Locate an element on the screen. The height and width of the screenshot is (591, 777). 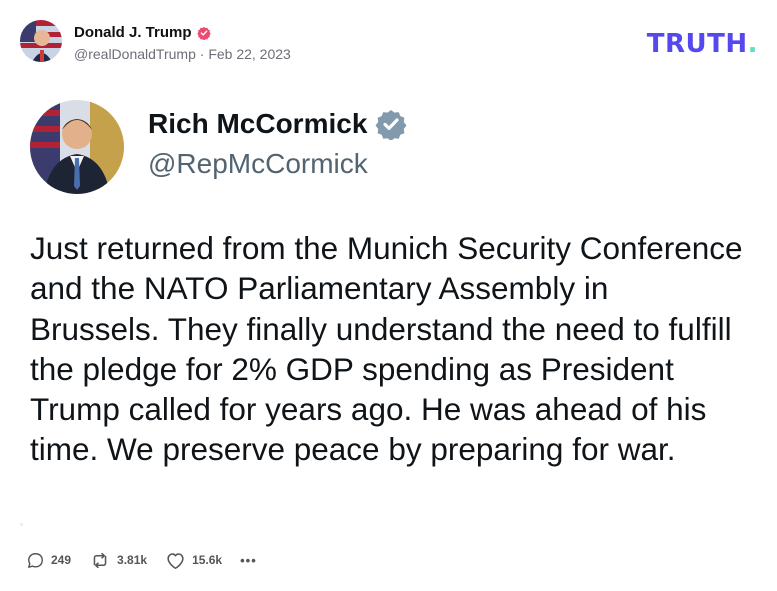
like-count: 15.6k is located at coordinates (207, 560).